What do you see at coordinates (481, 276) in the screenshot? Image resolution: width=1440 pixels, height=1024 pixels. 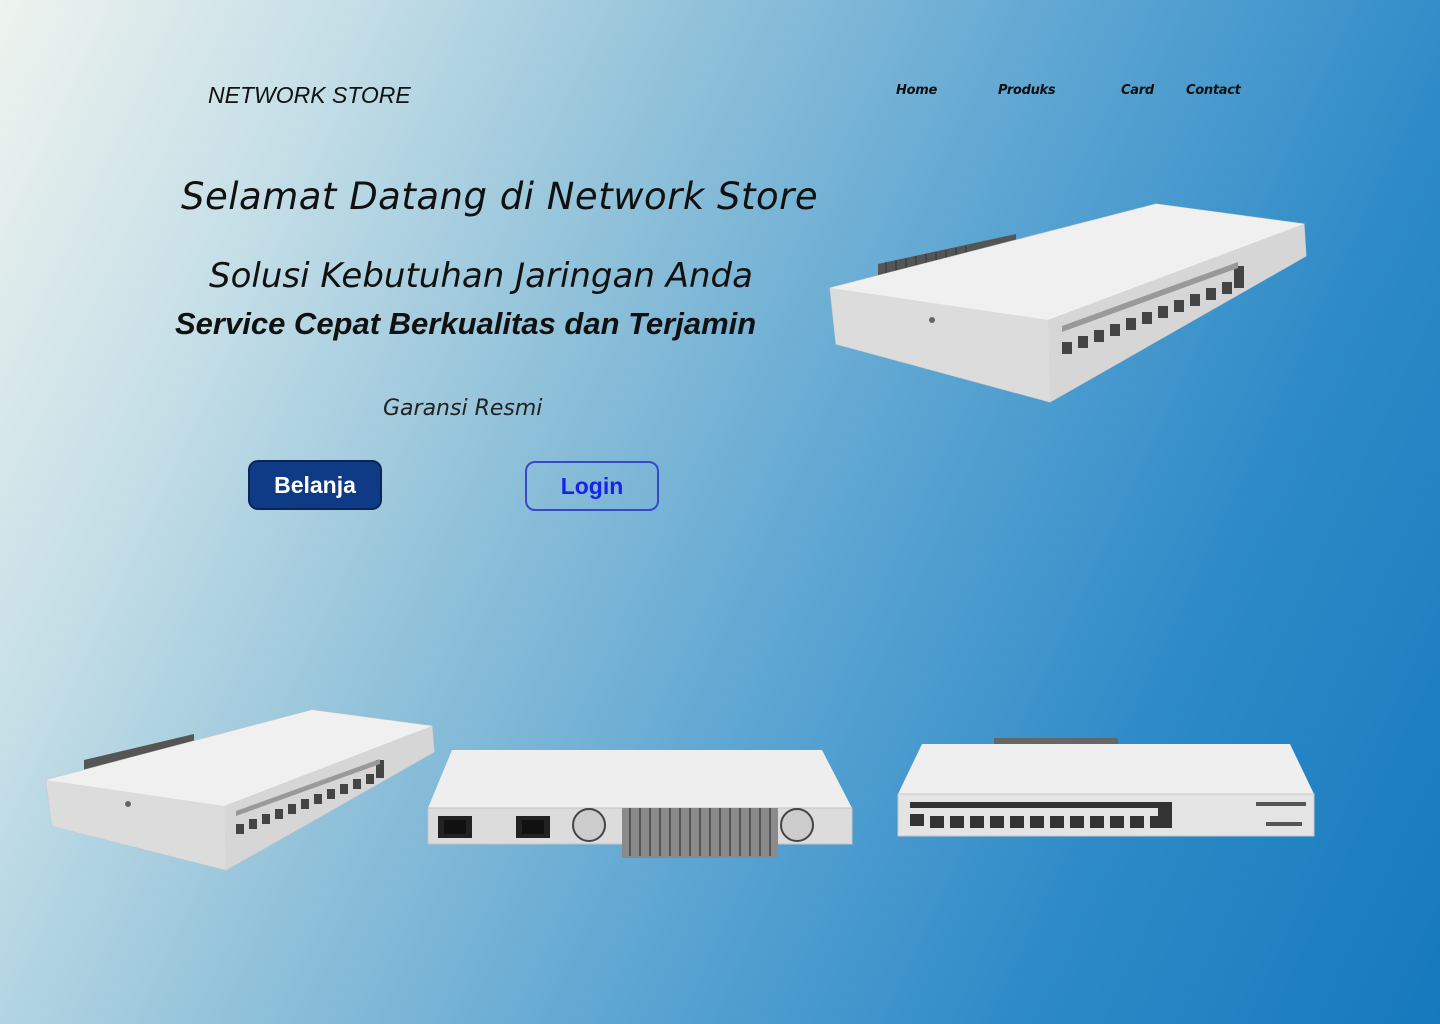 I see `hero-subtitle: Solusi Kebutuhan Jaringan Anda` at bounding box center [481, 276].